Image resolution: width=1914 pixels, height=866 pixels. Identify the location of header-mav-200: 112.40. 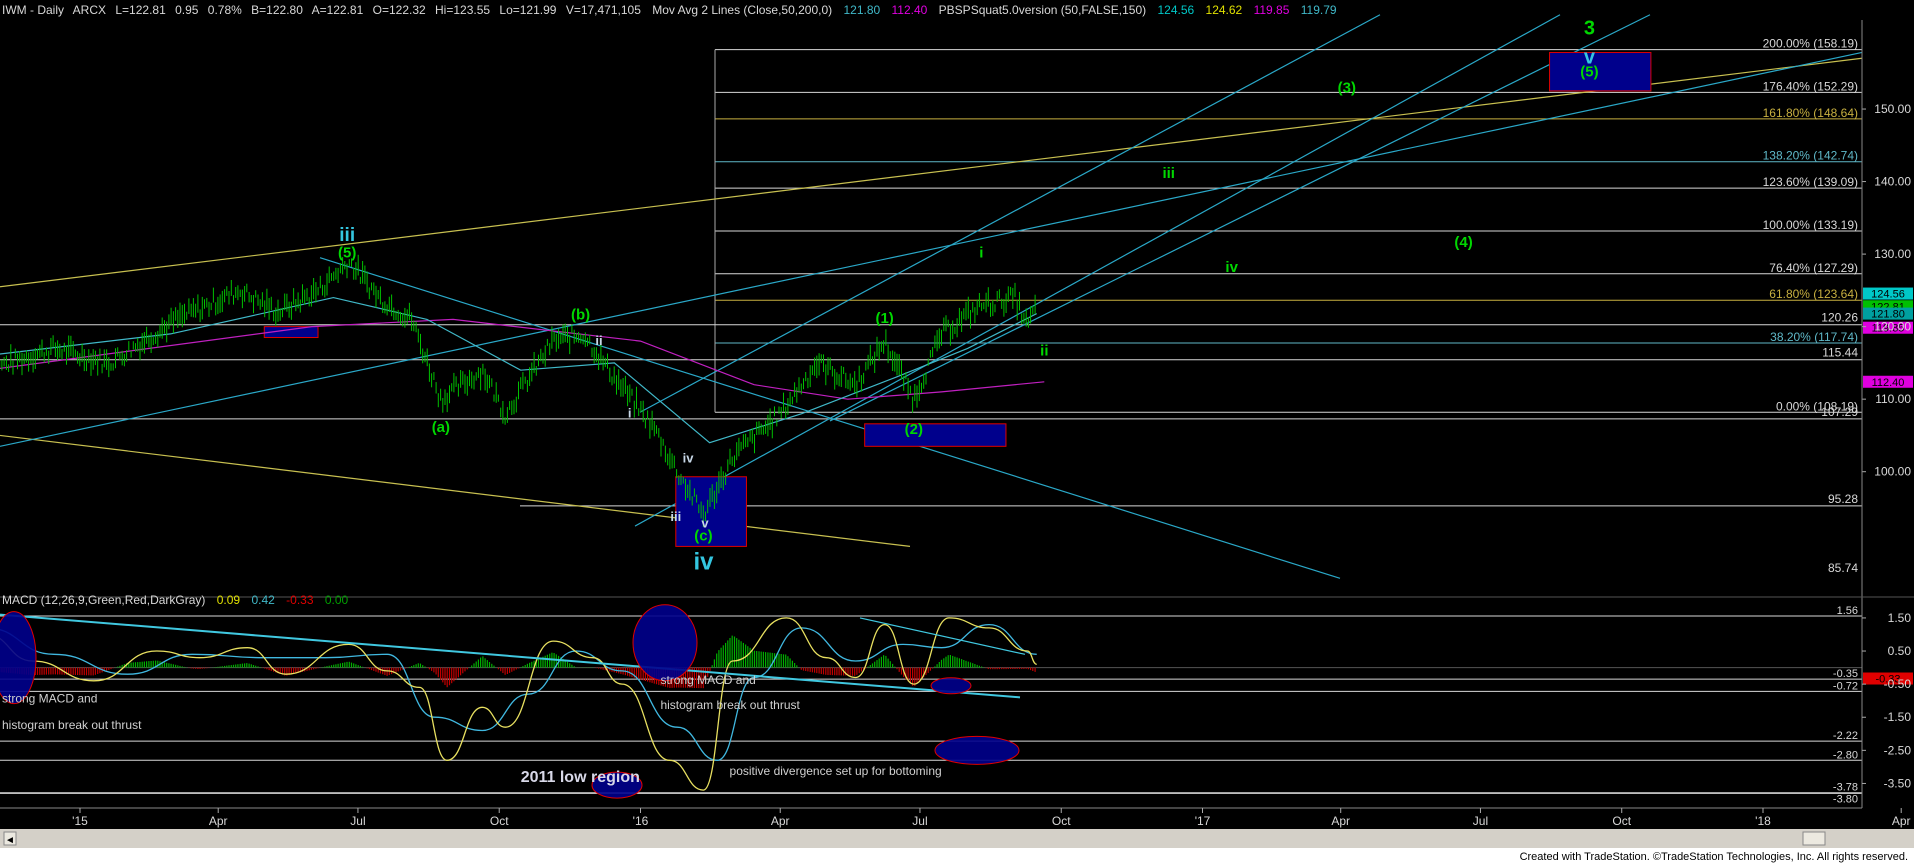
(910, 10).